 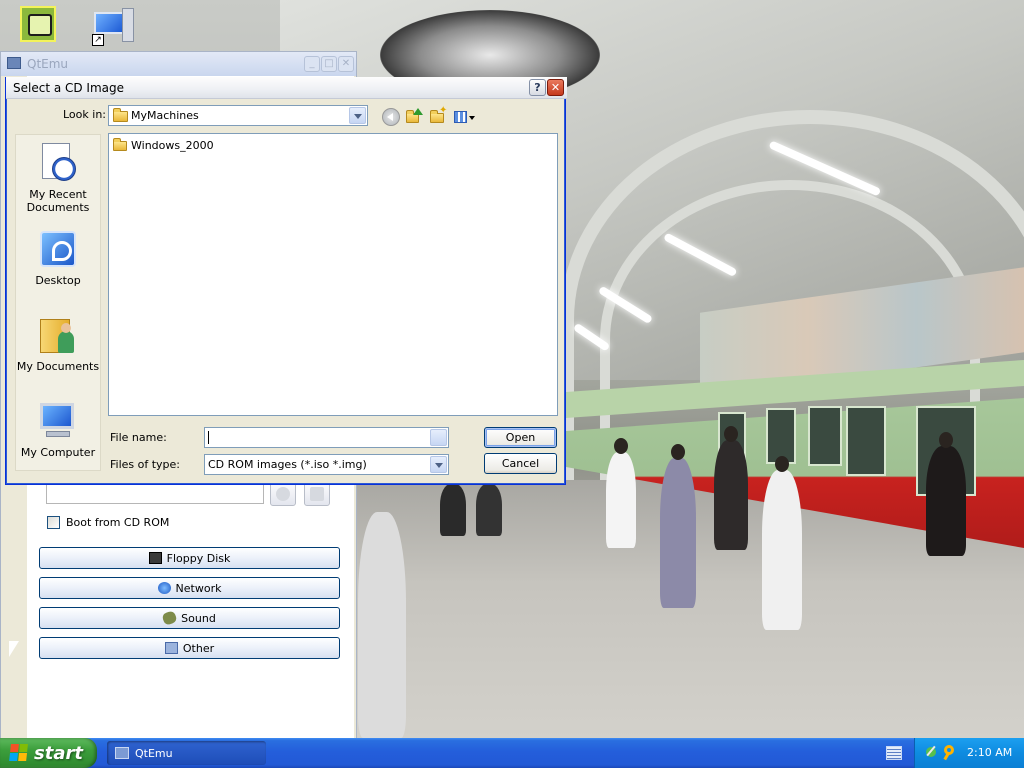 I want to click on place-label: Desktop, so click(x=58, y=280).